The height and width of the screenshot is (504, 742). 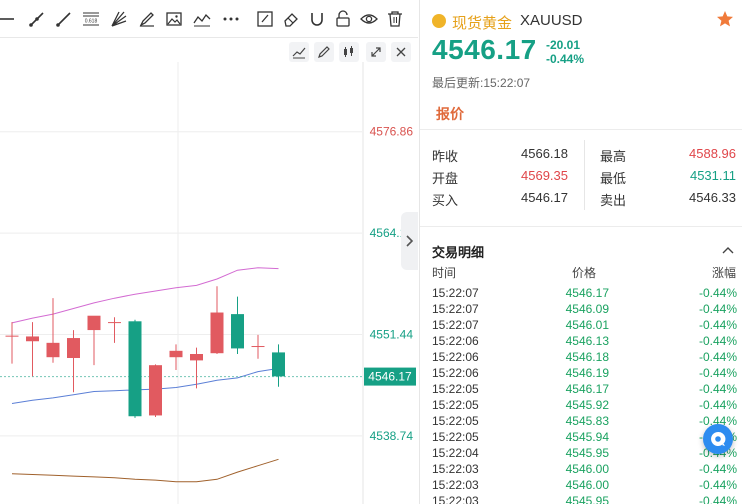 I want to click on tab-quote: 报价, so click(x=450, y=114).